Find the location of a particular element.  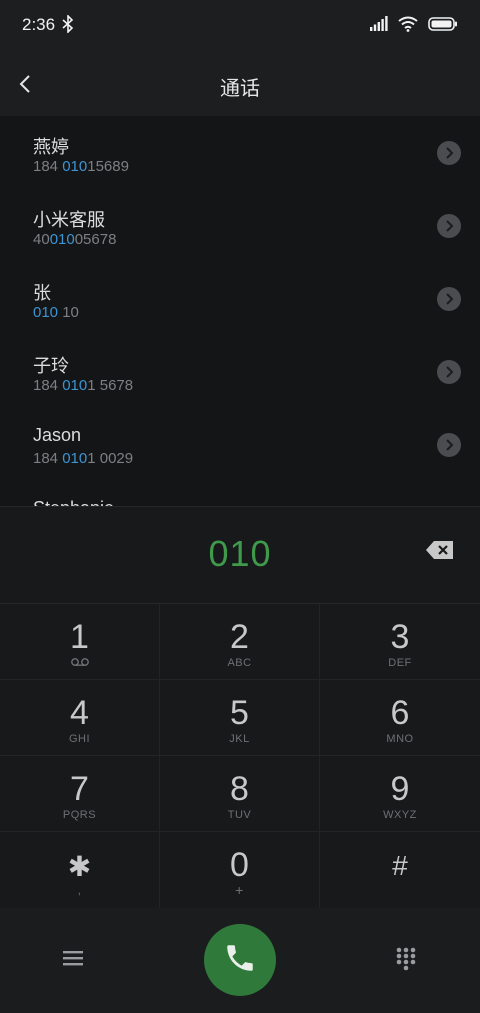

contact-name: 张 is located at coordinates (42, 293).